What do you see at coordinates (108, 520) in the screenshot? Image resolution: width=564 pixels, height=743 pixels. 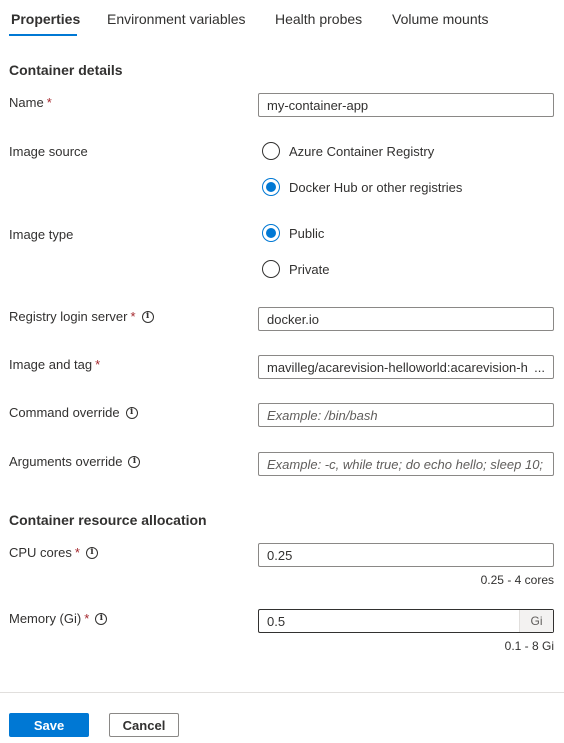 I see `resource-allocation-title: Container resource allocation` at bounding box center [108, 520].